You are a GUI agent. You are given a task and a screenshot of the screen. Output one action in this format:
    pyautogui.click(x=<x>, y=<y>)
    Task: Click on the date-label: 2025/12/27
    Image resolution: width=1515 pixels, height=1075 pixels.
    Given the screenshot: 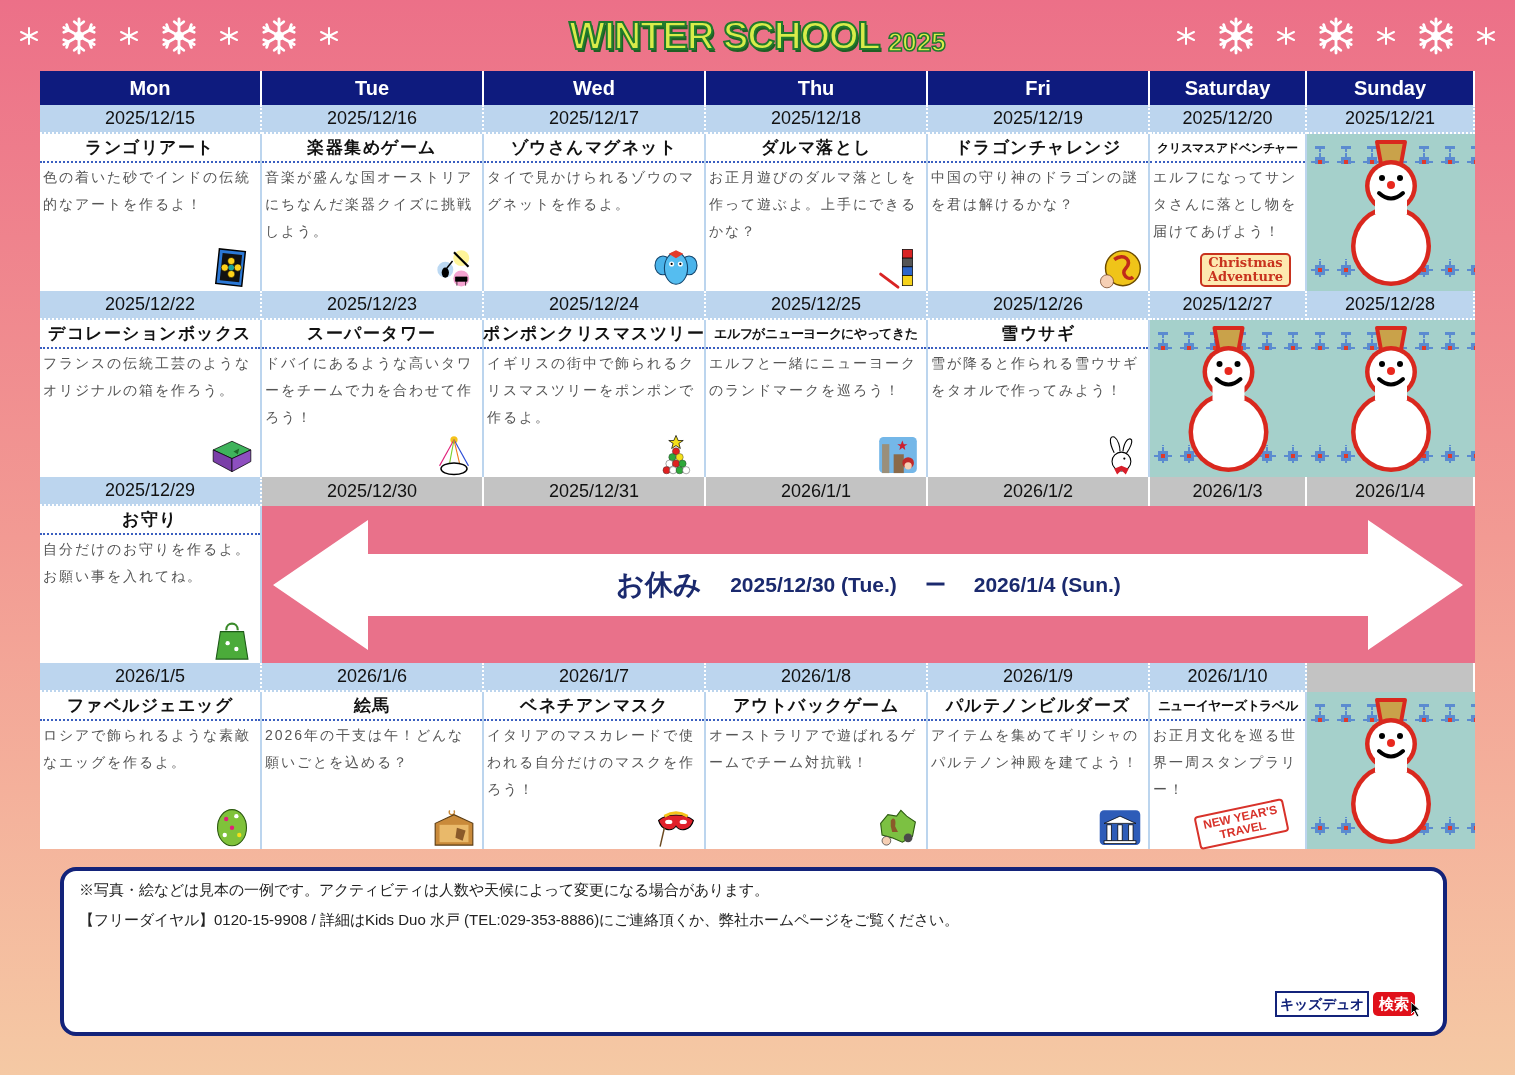 What is the action you would take?
    pyautogui.click(x=1228, y=305)
    